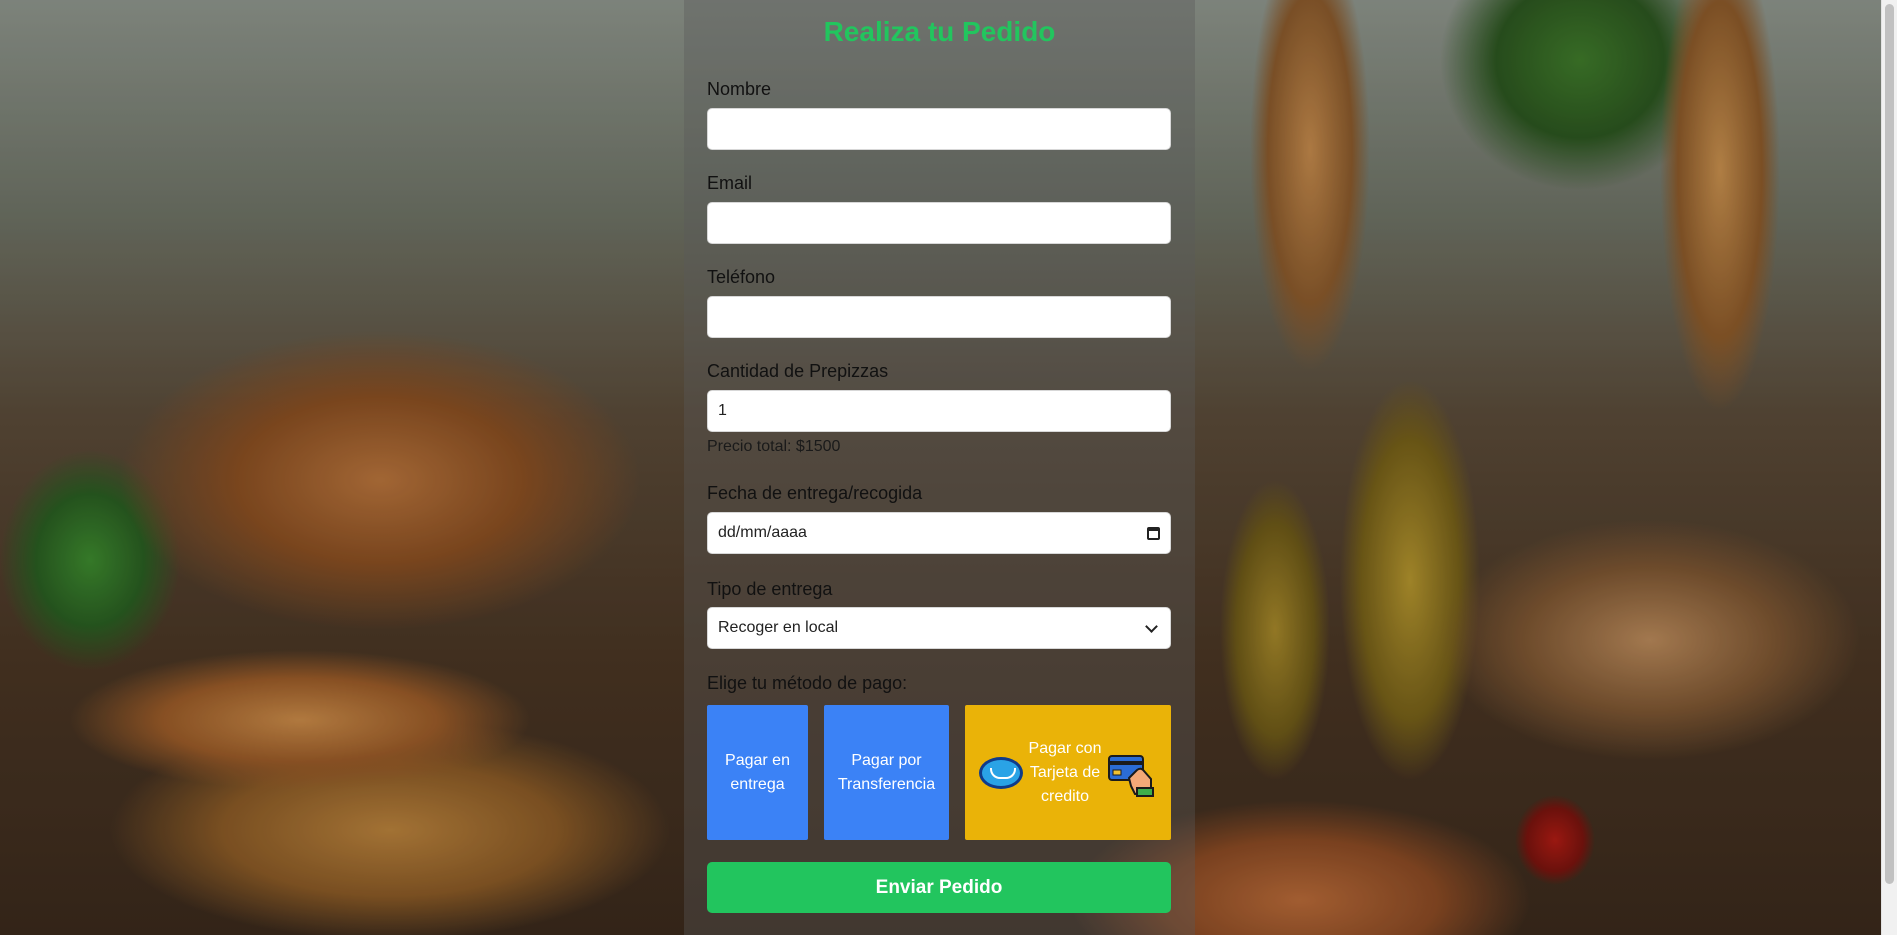 This screenshot has height=935, width=1897. Describe the element at coordinates (1151, 626) in the screenshot. I see `chevron-down-icon` at that location.